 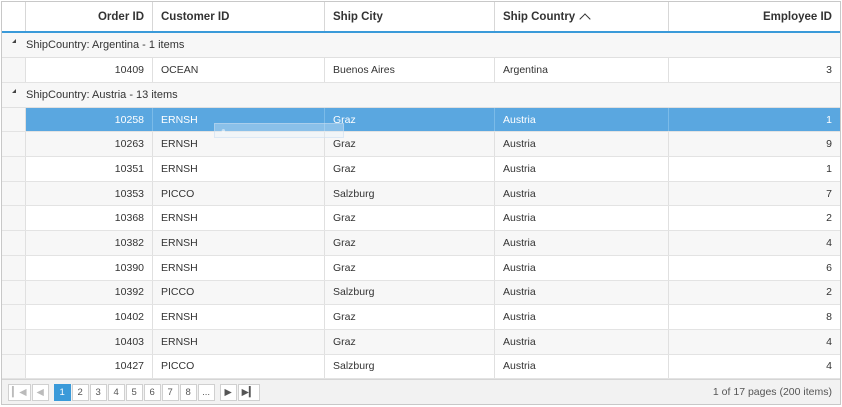 I want to click on prev-page-icon: ◀, so click(x=40, y=392).